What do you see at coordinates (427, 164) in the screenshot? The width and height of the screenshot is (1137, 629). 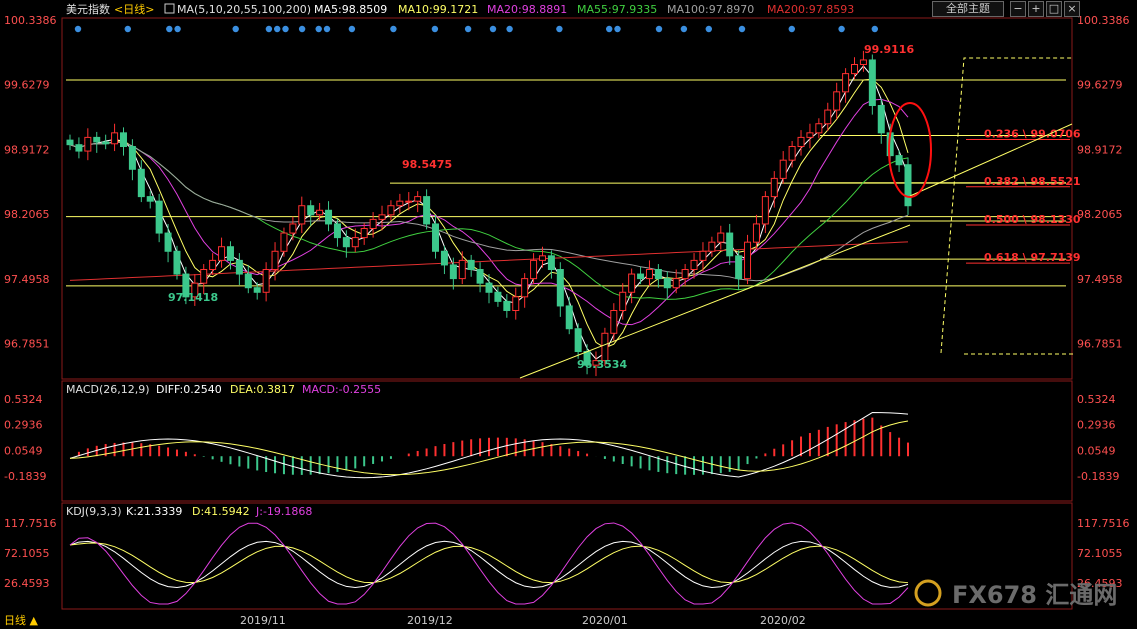 I see `annotation-swing-high: 98.5475` at bounding box center [427, 164].